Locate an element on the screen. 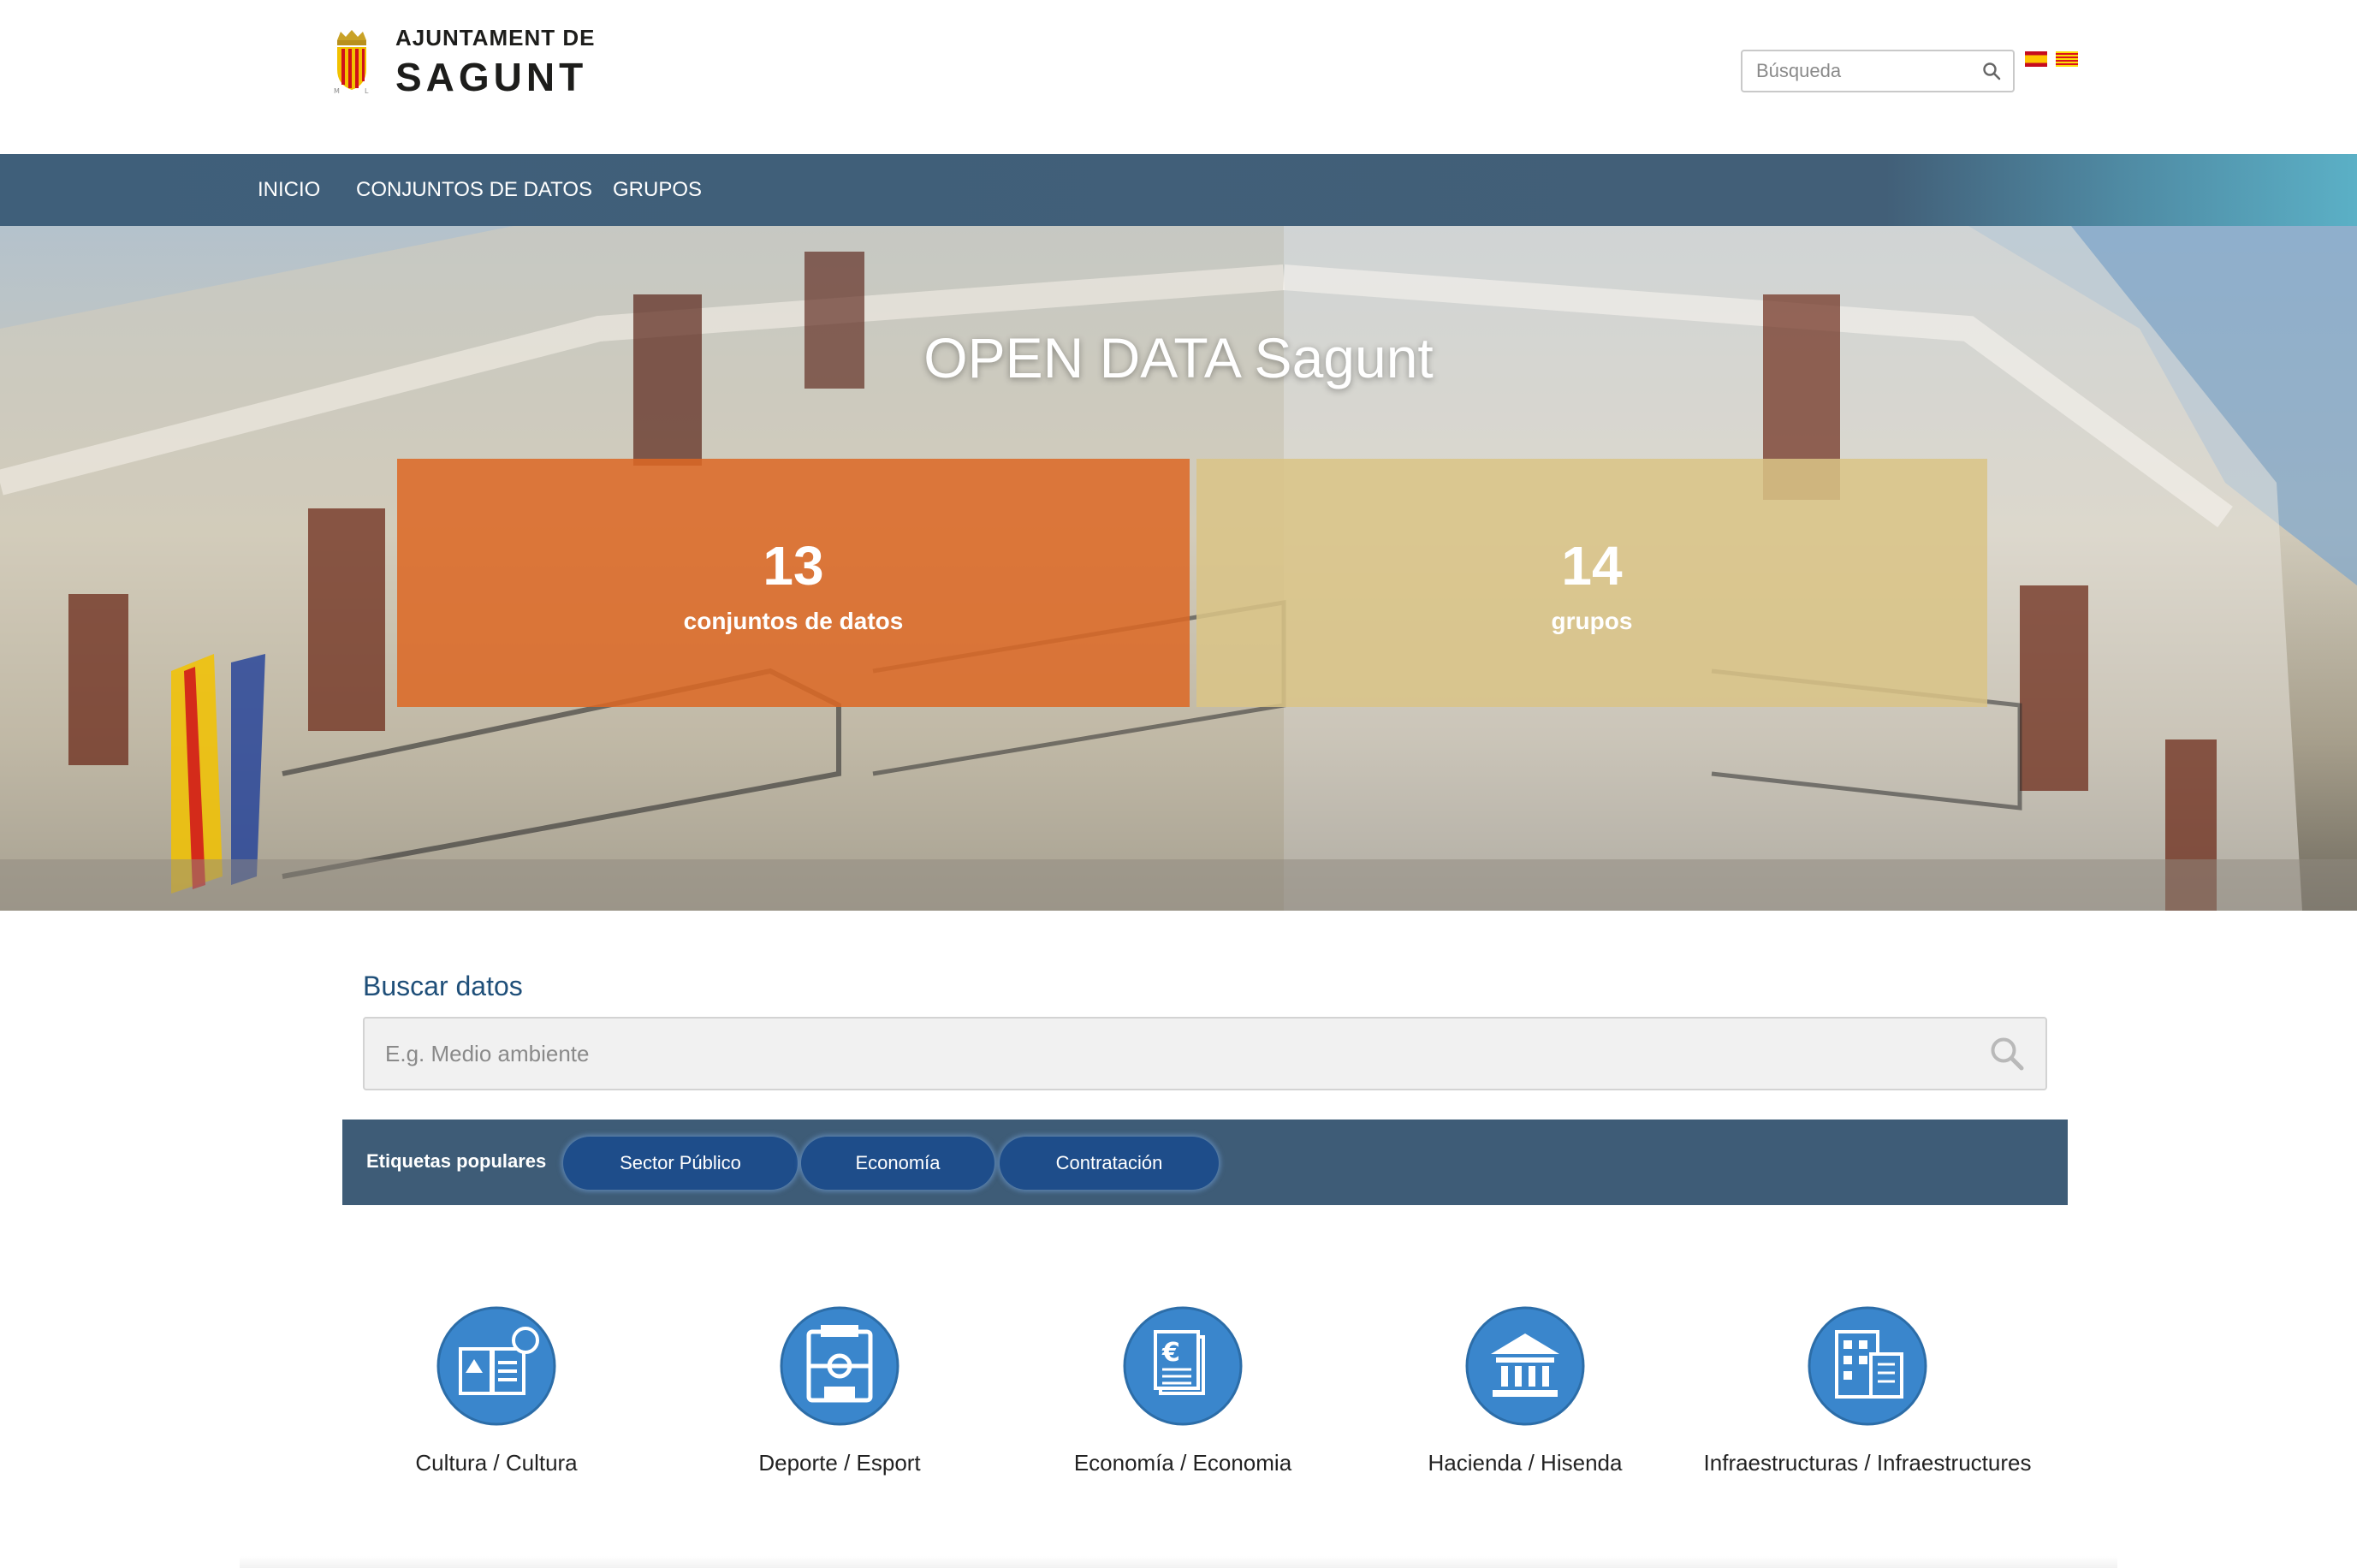 This screenshot has width=2357, height=1568. nav-item-conjuntos: CONJUNTOS DE DATOS is located at coordinates (474, 190).